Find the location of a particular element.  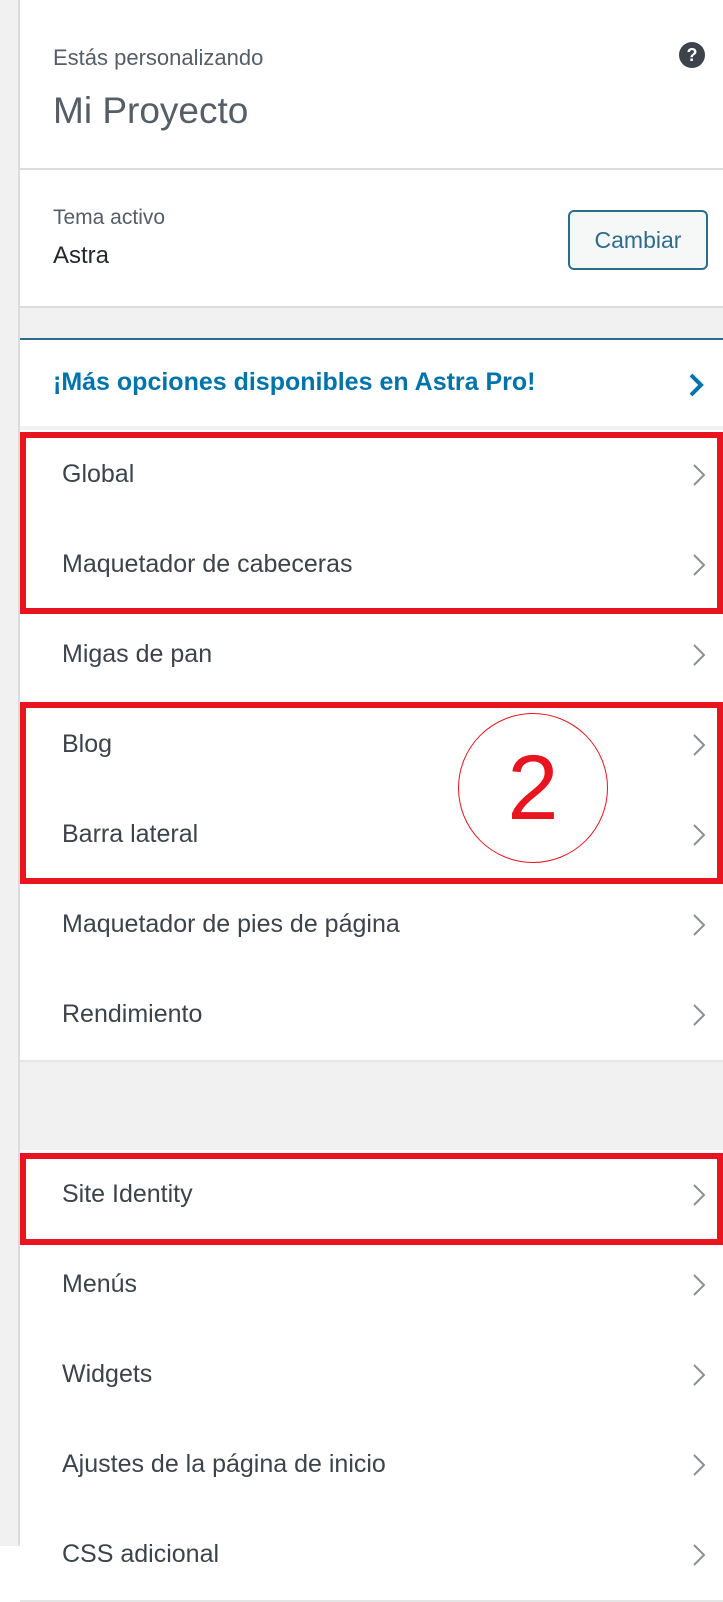

promo-label: ¡Más opciones disponibles en Astra Pro! is located at coordinates (294, 382).